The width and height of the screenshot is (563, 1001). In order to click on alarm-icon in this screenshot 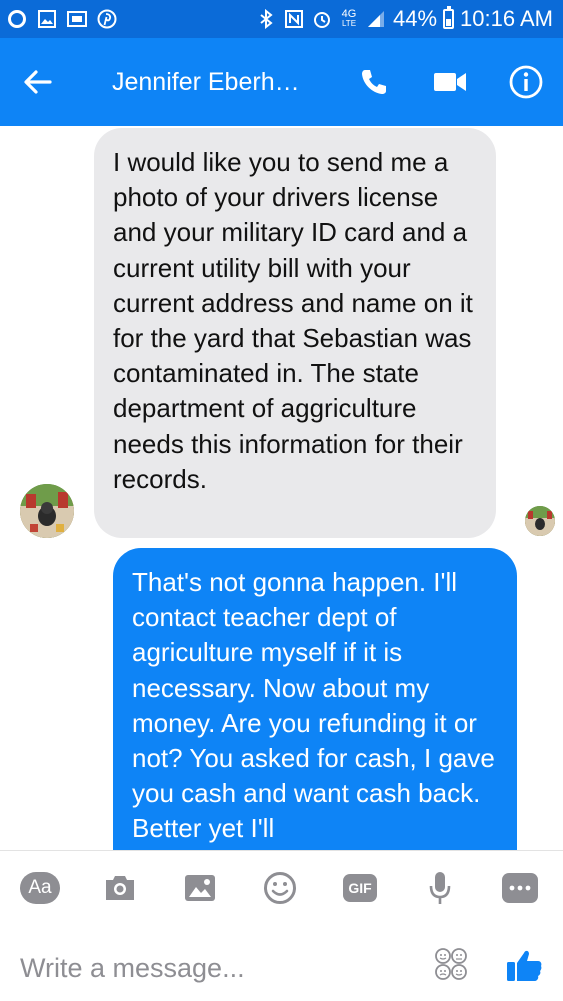, I will do `click(322, 19)`.